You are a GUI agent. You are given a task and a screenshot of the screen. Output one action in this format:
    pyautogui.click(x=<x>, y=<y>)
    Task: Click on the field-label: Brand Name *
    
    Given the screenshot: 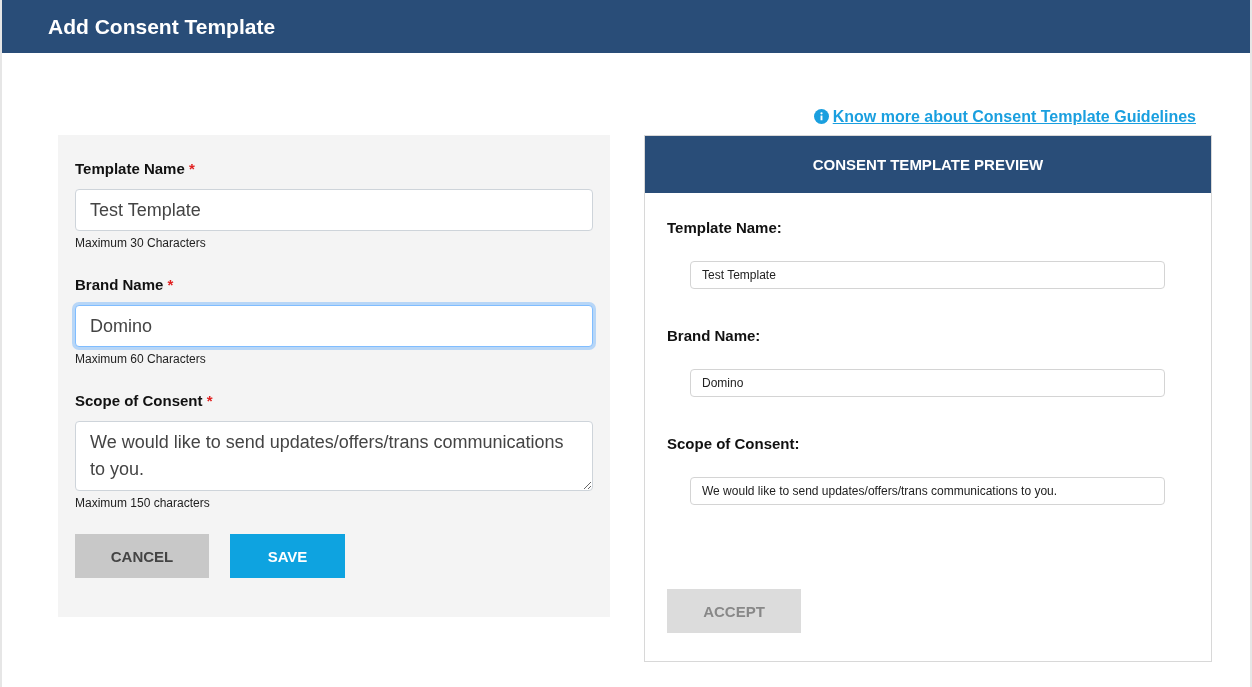 What is the action you would take?
    pyautogui.click(x=125, y=284)
    